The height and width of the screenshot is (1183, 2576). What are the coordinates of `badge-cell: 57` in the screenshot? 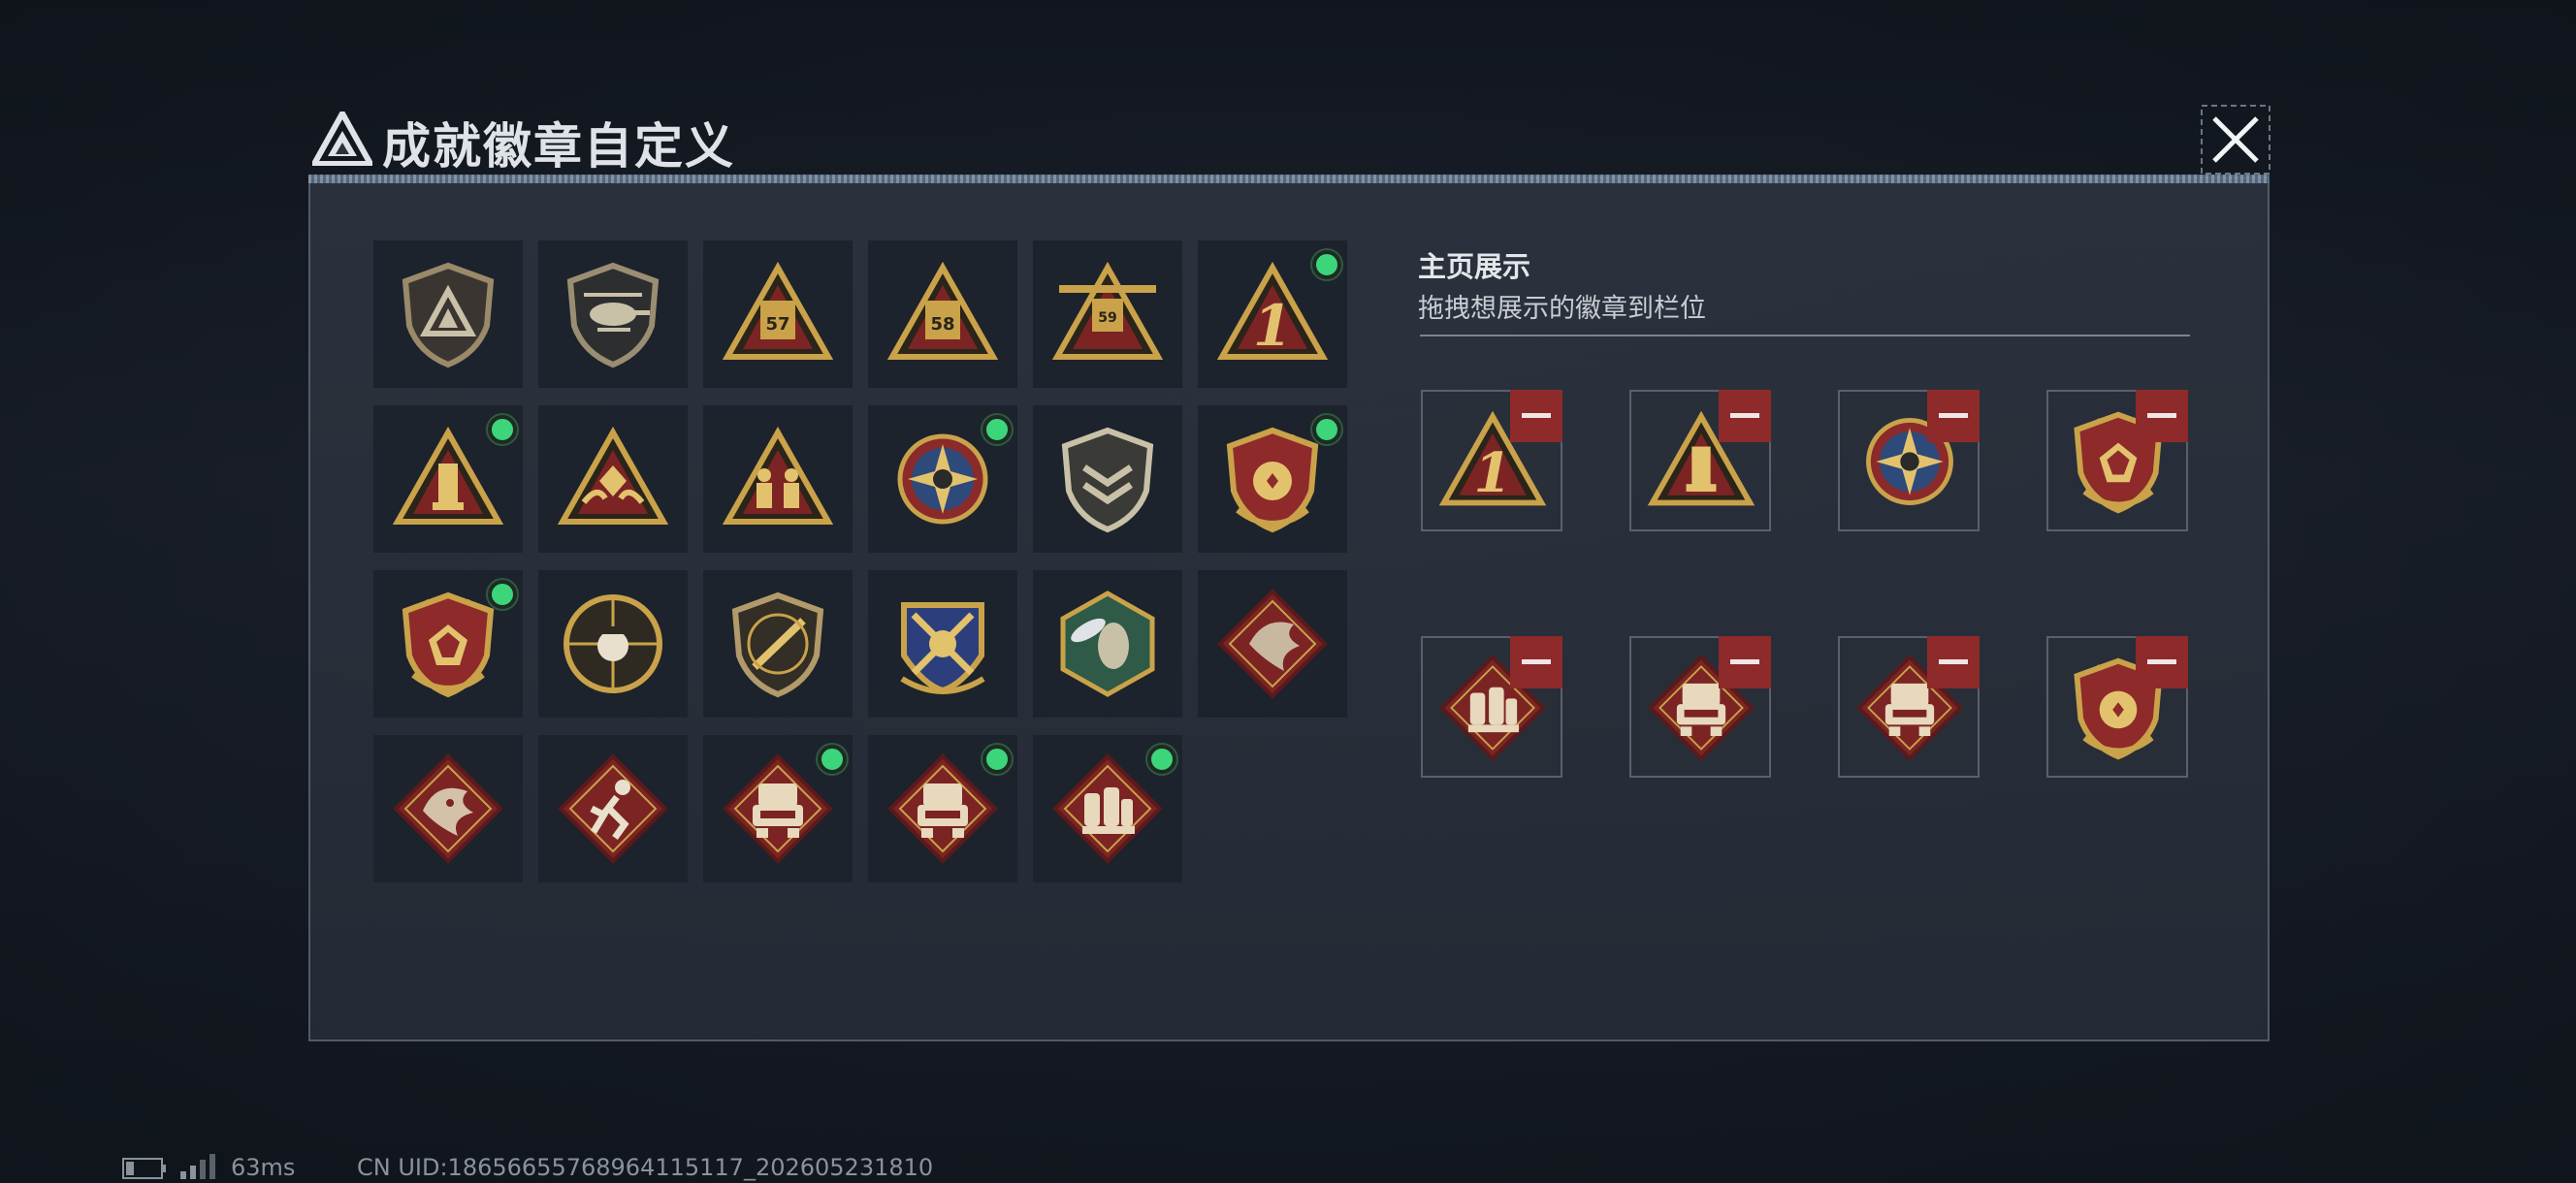 It's located at (778, 314).